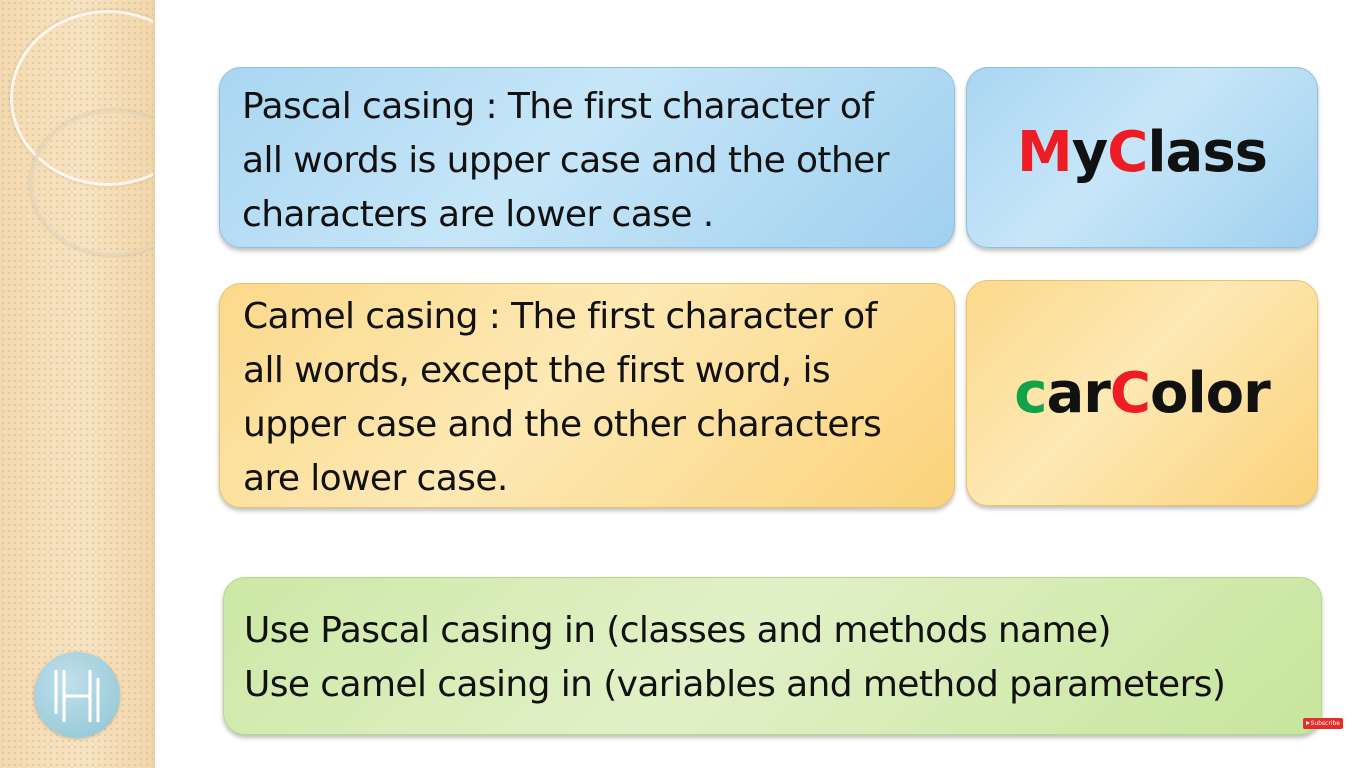 This screenshot has height=768, width=1366. I want to click on example-segment: y, so click(1090, 152).